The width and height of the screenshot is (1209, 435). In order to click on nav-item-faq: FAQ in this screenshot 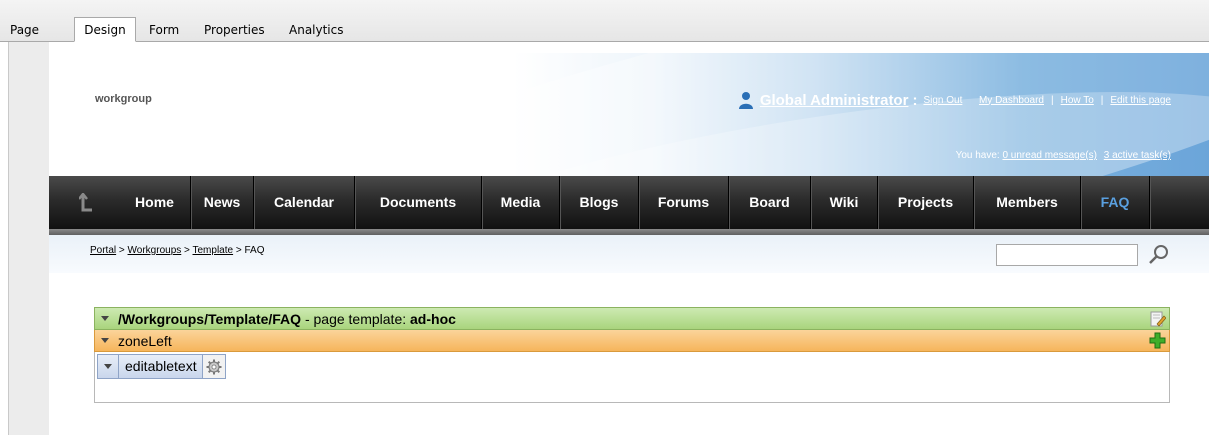, I will do `click(1115, 202)`.